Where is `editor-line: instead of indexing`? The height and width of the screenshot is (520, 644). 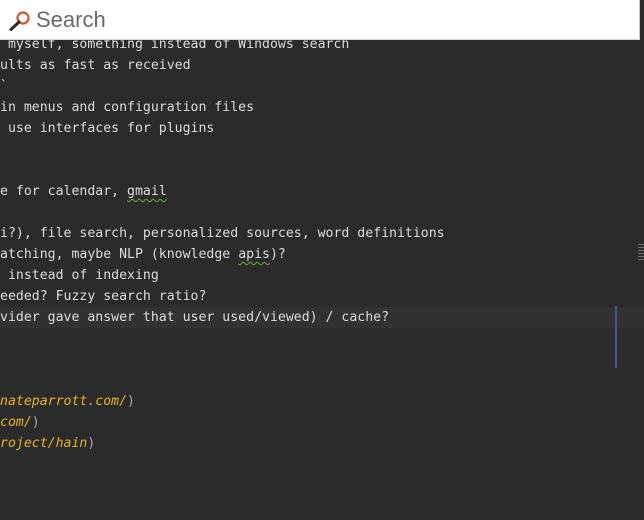 editor-line: instead of indexing is located at coordinates (79, 275).